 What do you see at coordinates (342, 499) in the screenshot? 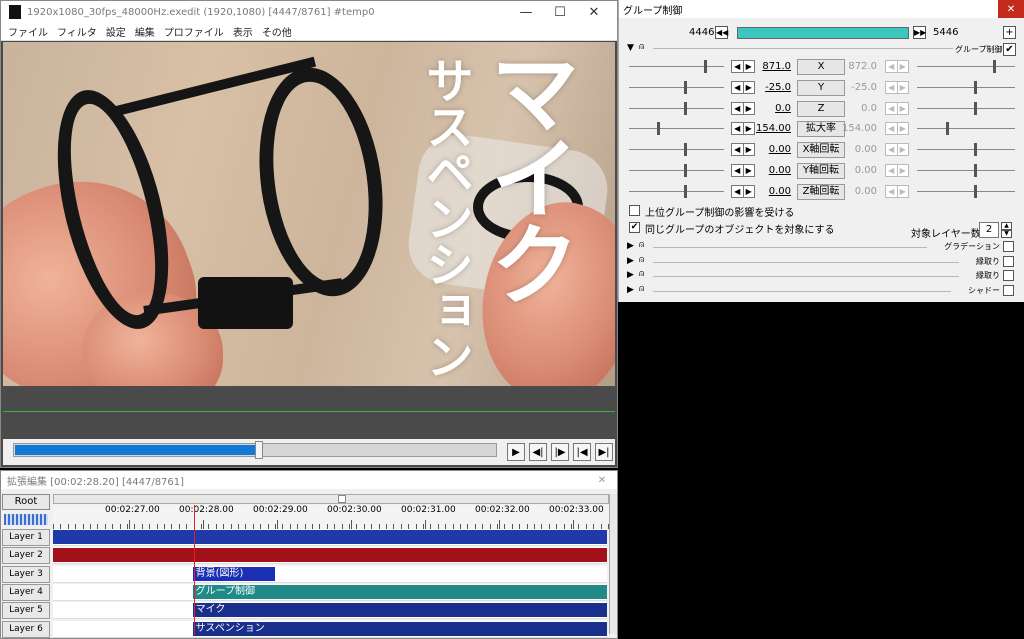
I see `scroll-thumb` at bounding box center [342, 499].